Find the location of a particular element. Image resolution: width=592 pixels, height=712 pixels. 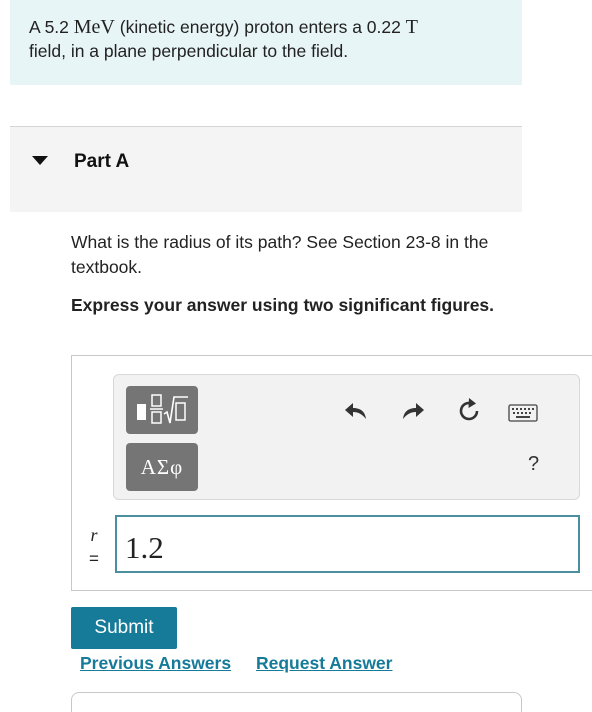

feedback-panel-edge is located at coordinates (296, 702).